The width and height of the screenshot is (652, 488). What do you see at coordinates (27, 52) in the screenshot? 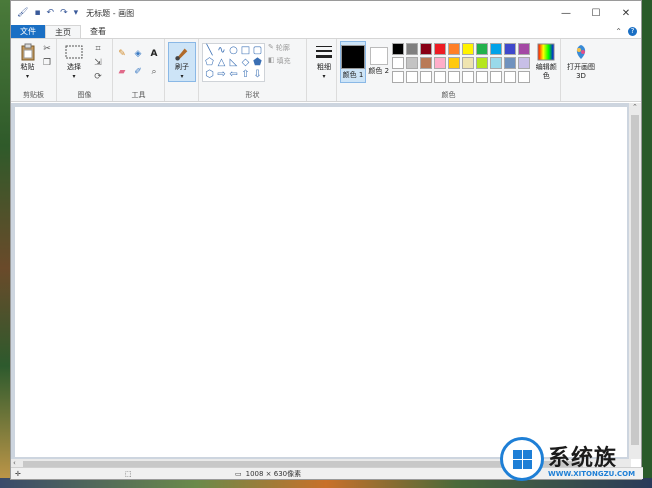
I see `paste-icon` at bounding box center [27, 52].